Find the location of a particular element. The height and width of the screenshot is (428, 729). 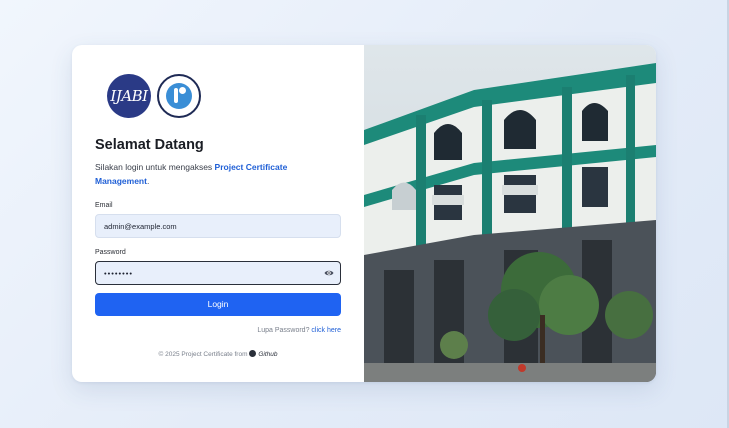

password-label: Password is located at coordinates (110, 252).